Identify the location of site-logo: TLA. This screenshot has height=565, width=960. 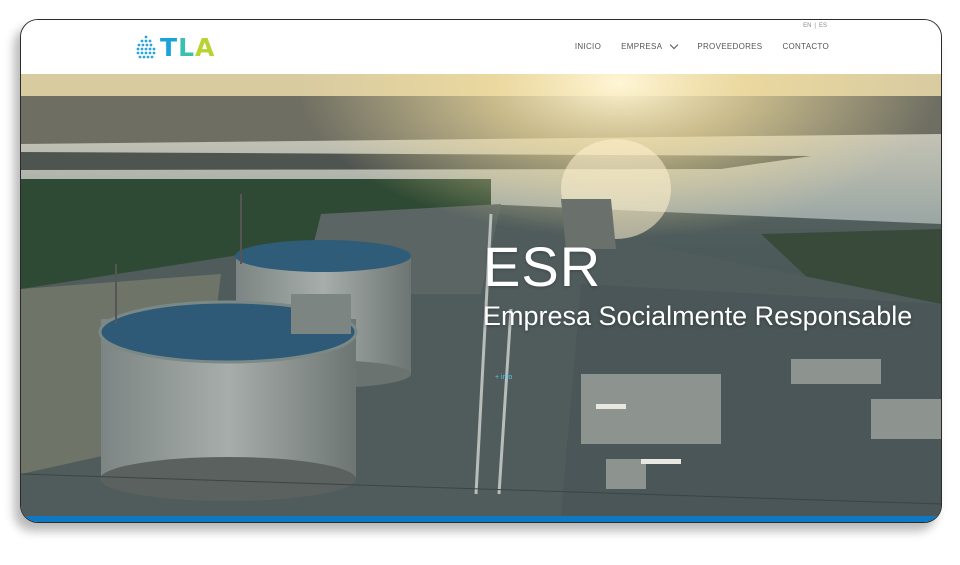
(175, 48).